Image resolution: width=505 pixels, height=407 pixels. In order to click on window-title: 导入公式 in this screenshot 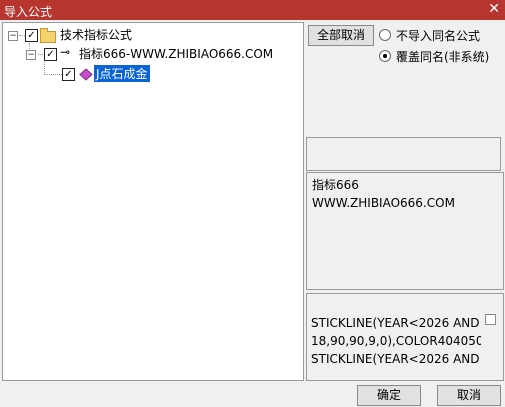, I will do `click(28, 12)`.